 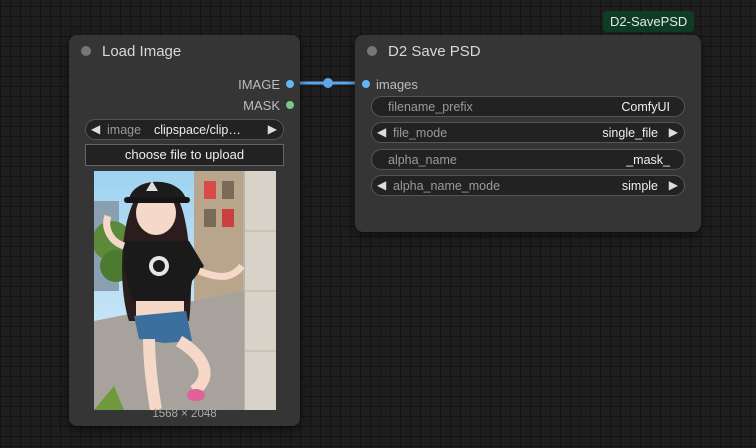 What do you see at coordinates (290, 84) in the screenshot?
I see `output-slot-image` at bounding box center [290, 84].